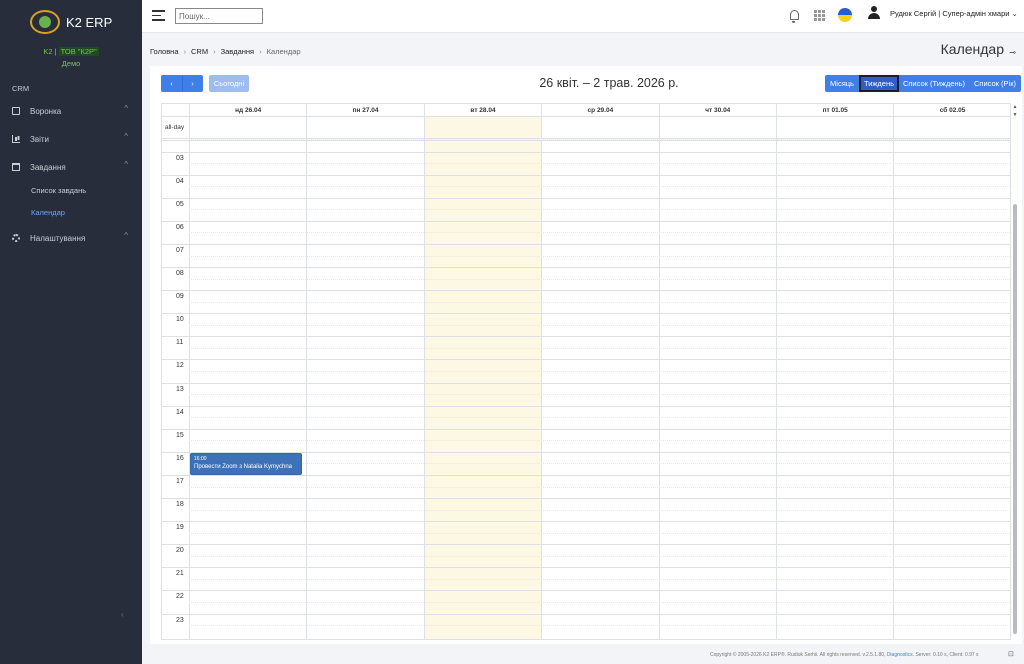 Image resolution: width=1024 pixels, height=664 pixels. Describe the element at coordinates (834, 110) in the screenshot. I see `day-header: пт 01.05` at that location.